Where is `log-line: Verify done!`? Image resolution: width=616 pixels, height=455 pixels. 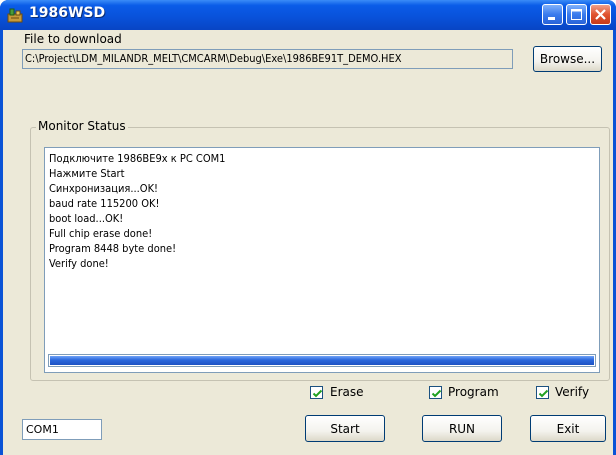 log-line: Verify done! is located at coordinates (79, 263).